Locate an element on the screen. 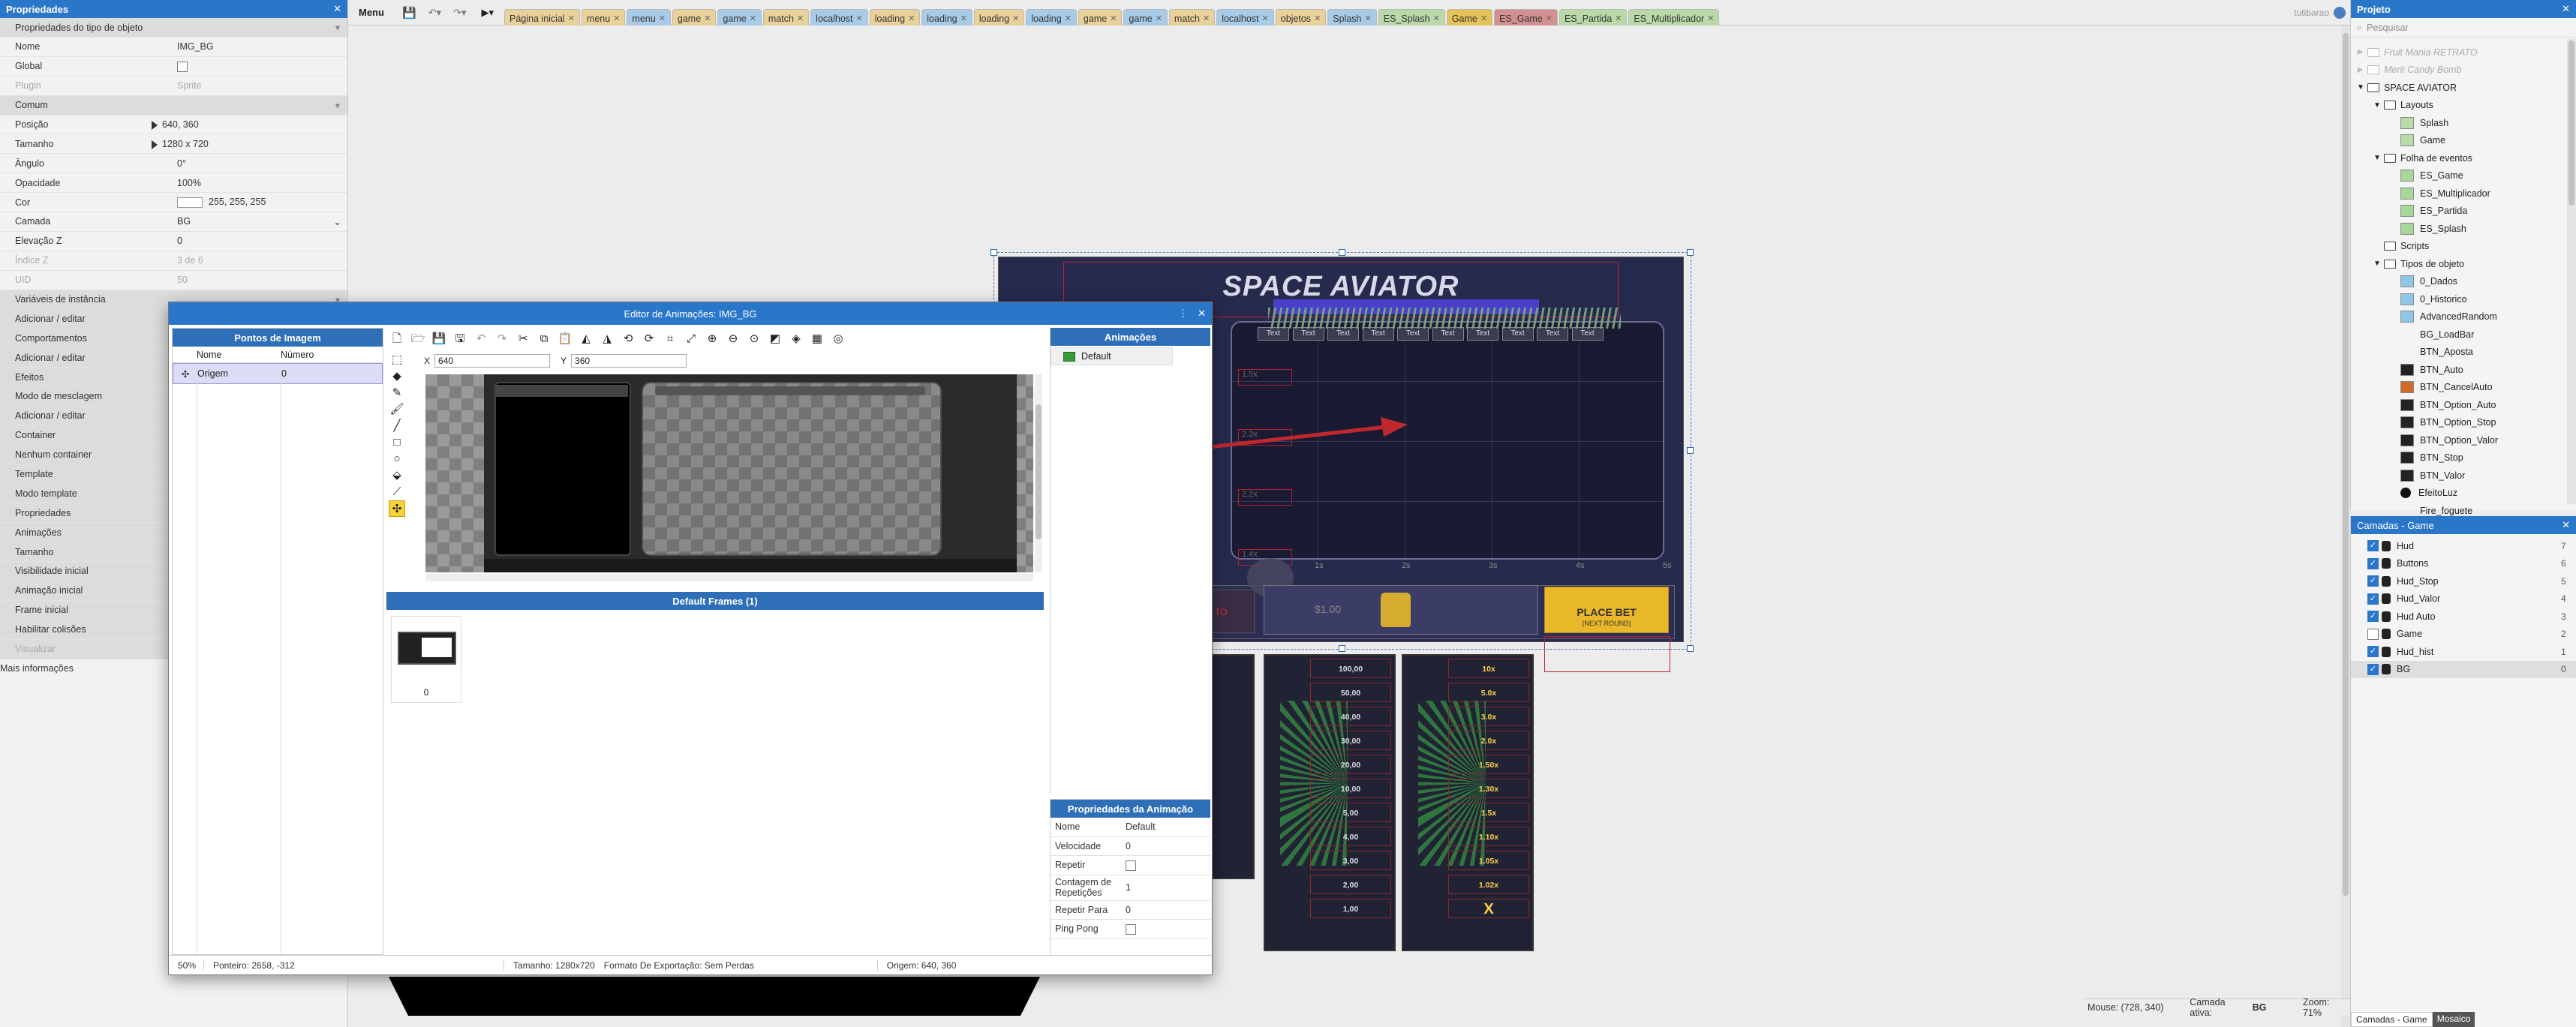  property-row: Cor 255, 255, 255 is located at coordinates (173, 203).